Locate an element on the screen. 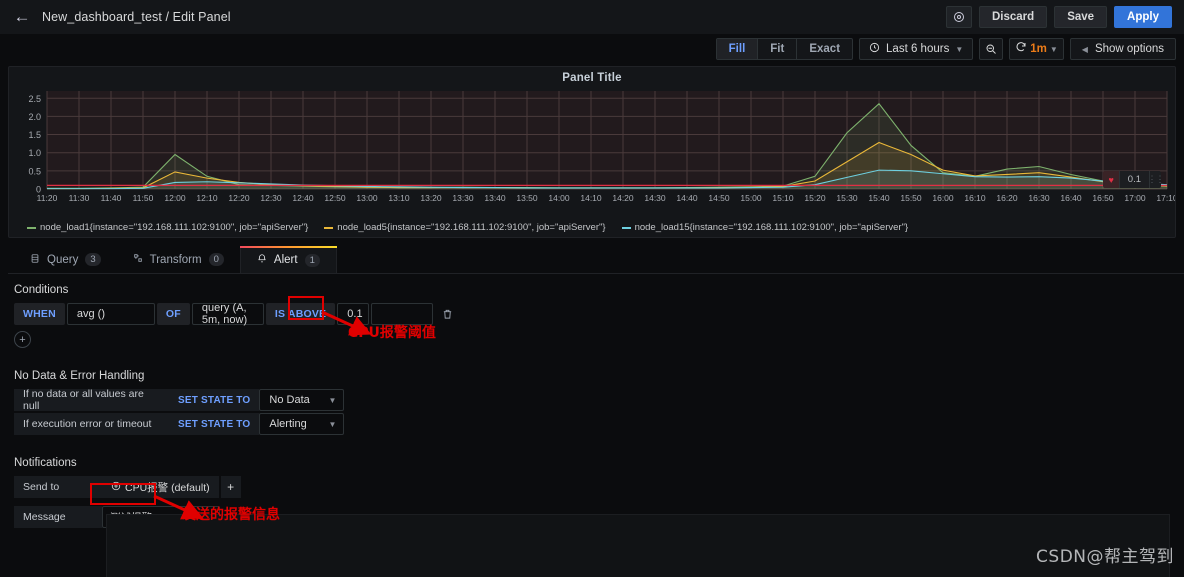 This screenshot has width=1184, height=577. gear-icon is located at coordinates (959, 17).